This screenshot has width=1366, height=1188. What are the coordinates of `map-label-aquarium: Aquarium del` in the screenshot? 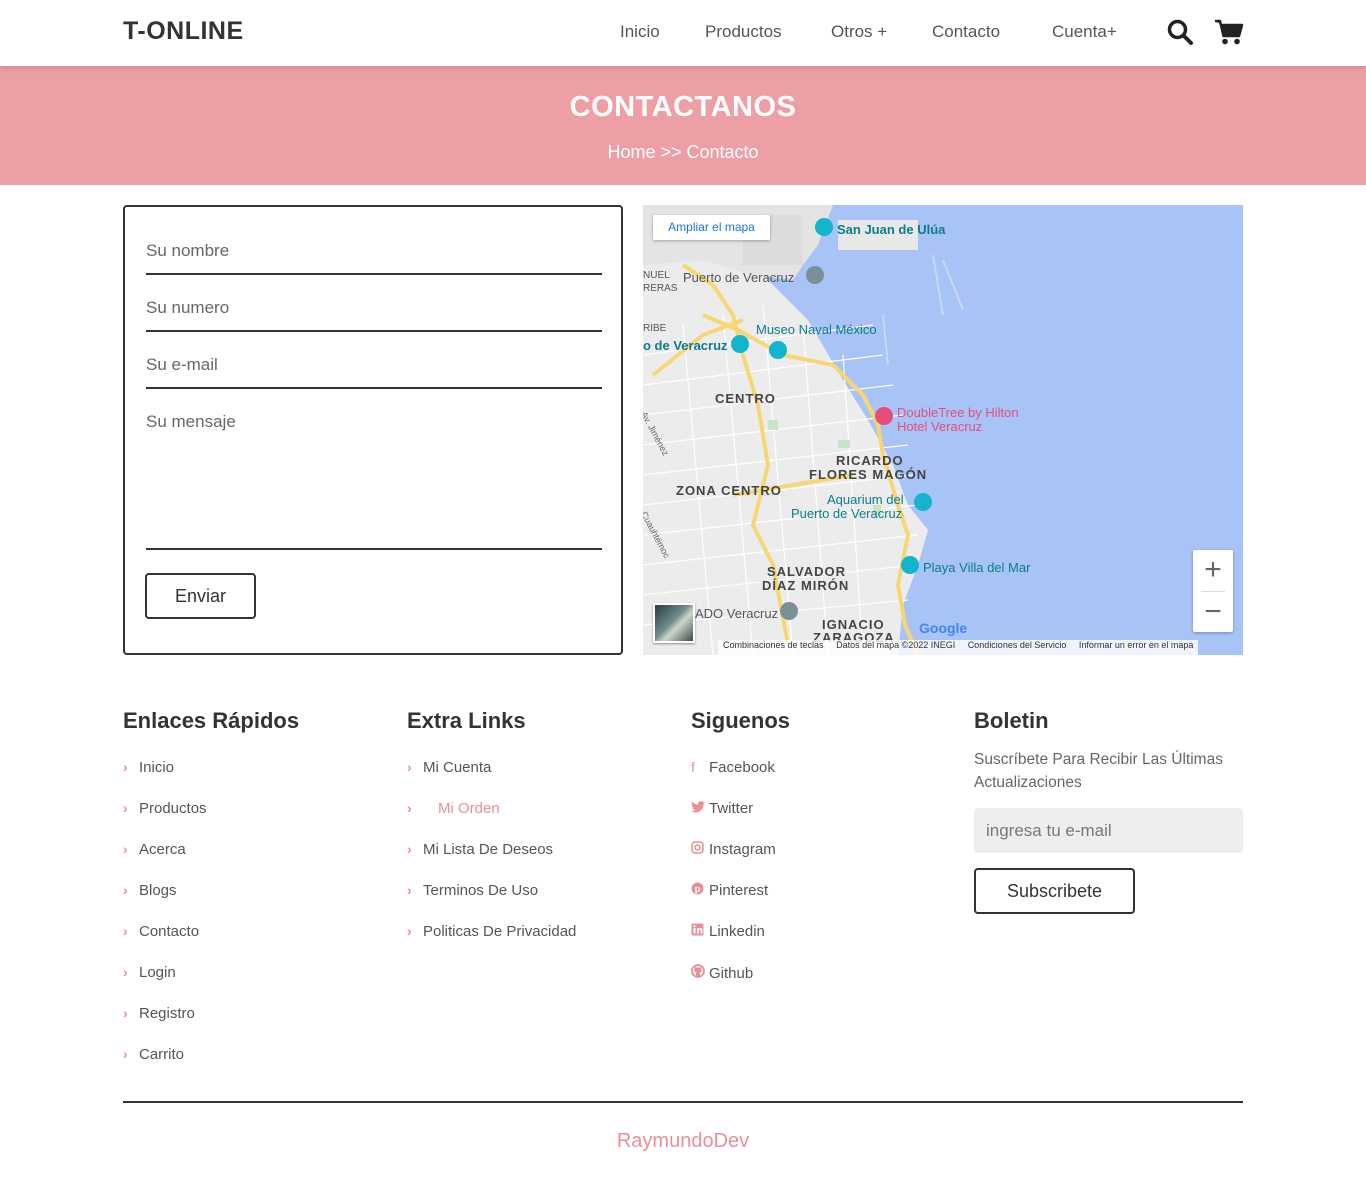 It's located at (865, 499).